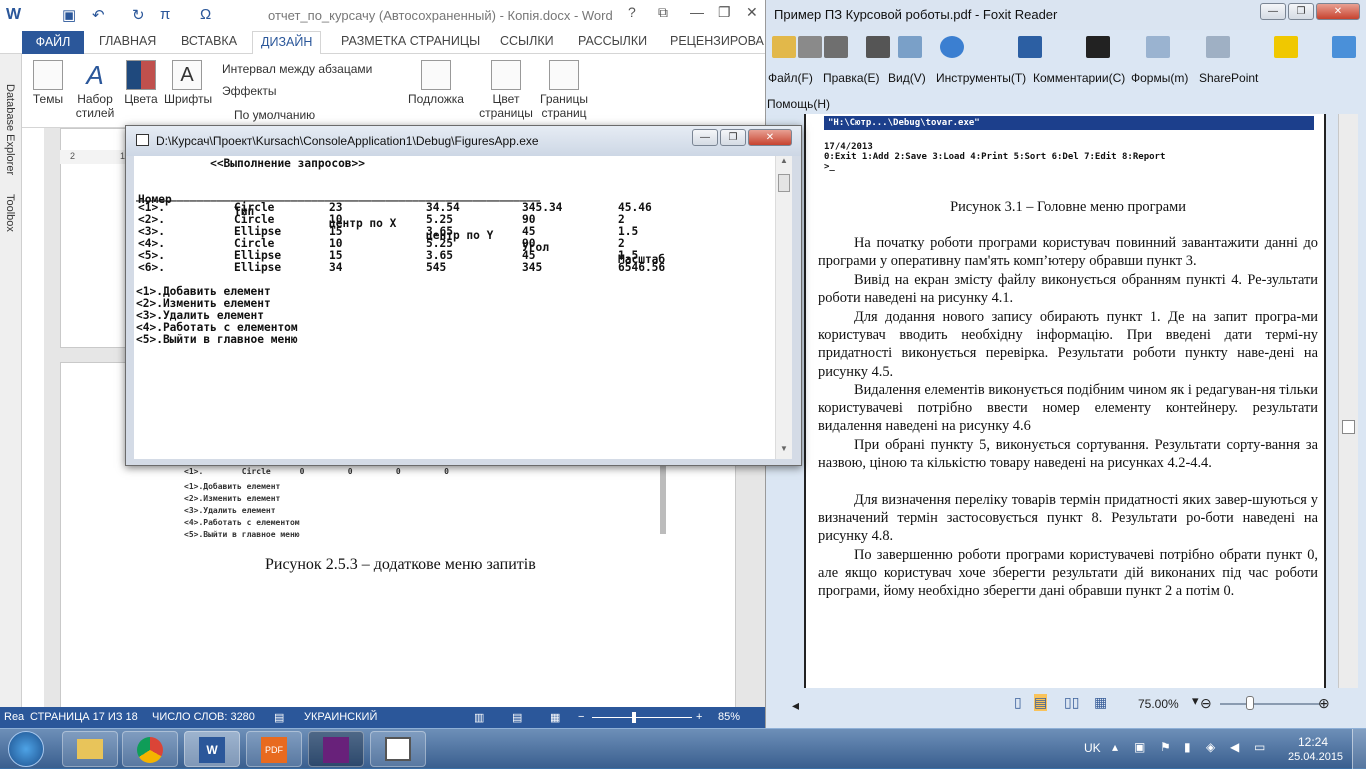 Image resolution: width=1366 pixels, height=769 pixels. What do you see at coordinates (150, 749) in the screenshot?
I see `taskbar-chrome` at bounding box center [150, 749].